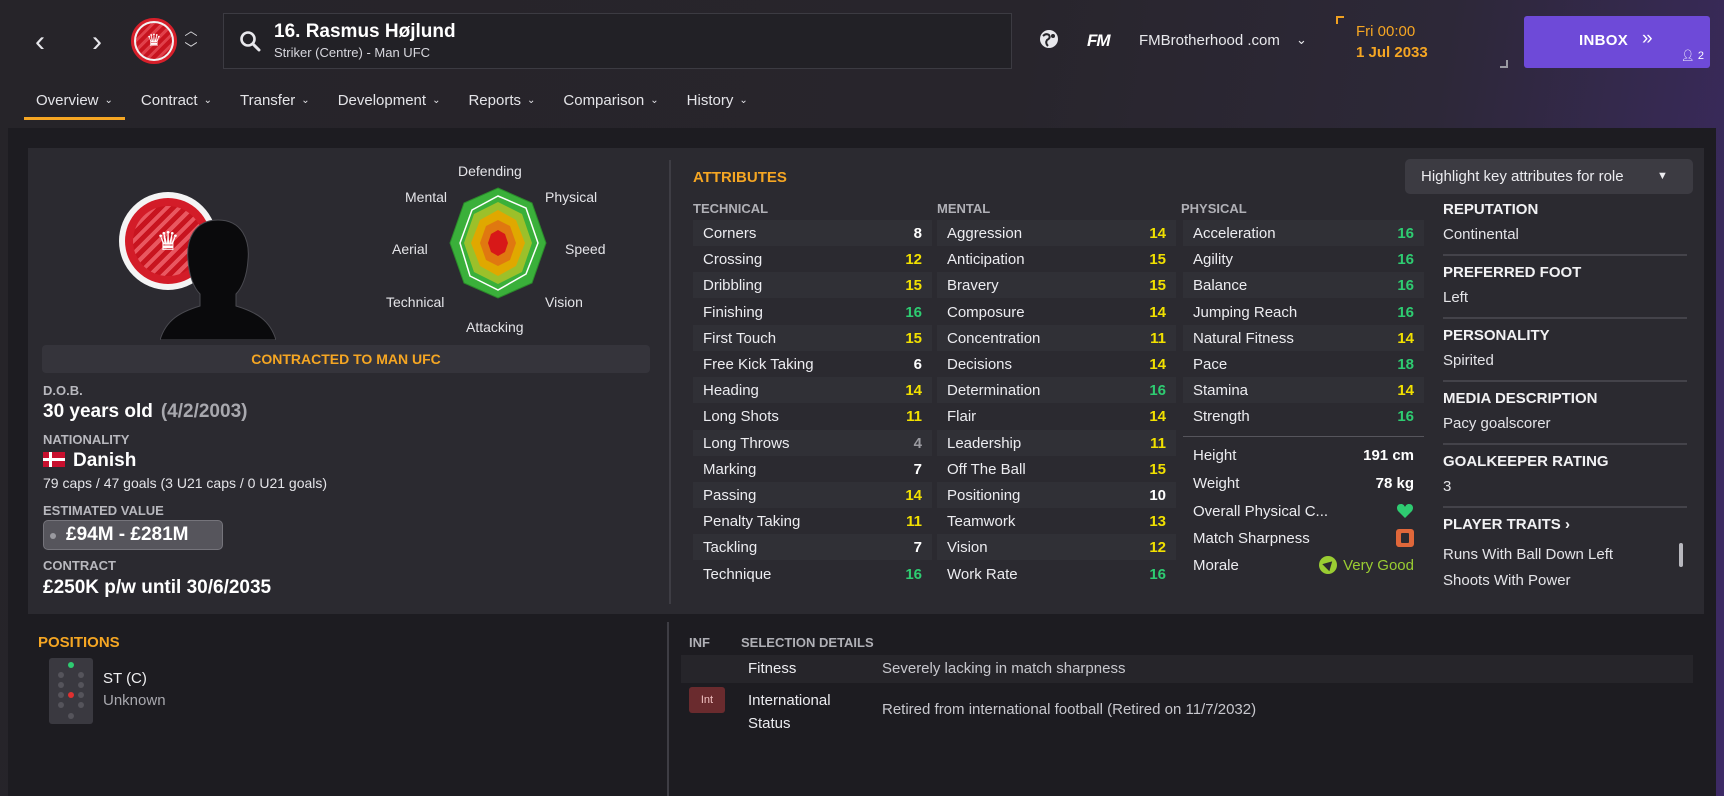  I want to click on estimated-value-label: ESTIMATED VALUE, so click(103, 510).